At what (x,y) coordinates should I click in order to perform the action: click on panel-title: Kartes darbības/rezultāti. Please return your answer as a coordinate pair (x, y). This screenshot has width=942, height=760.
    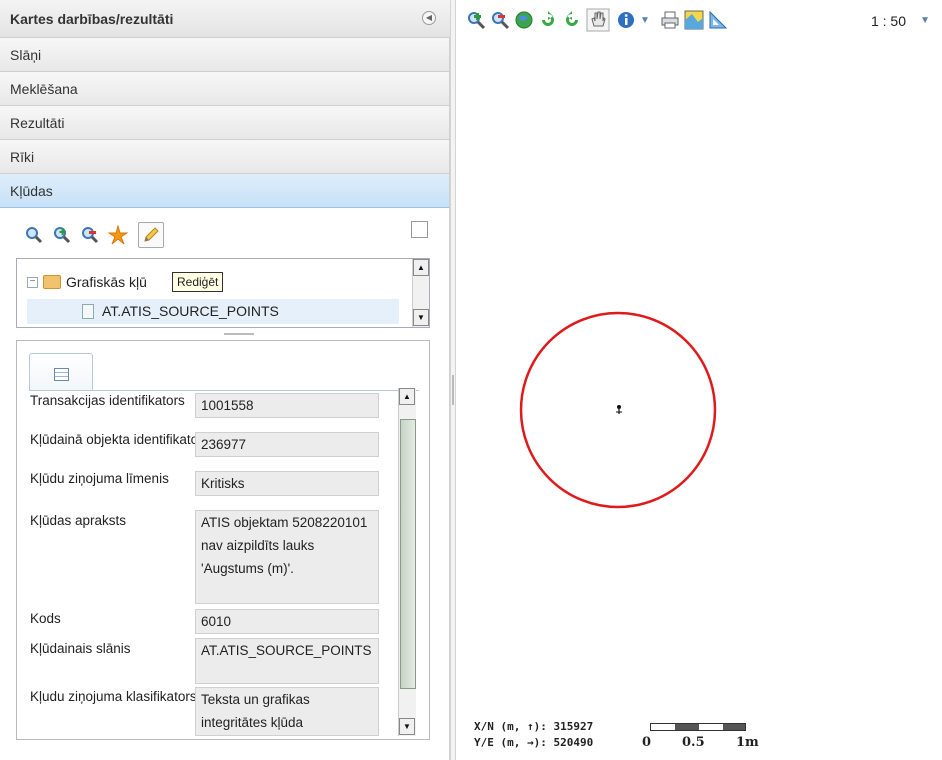
    Looking at the image, I should click on (92, 19).